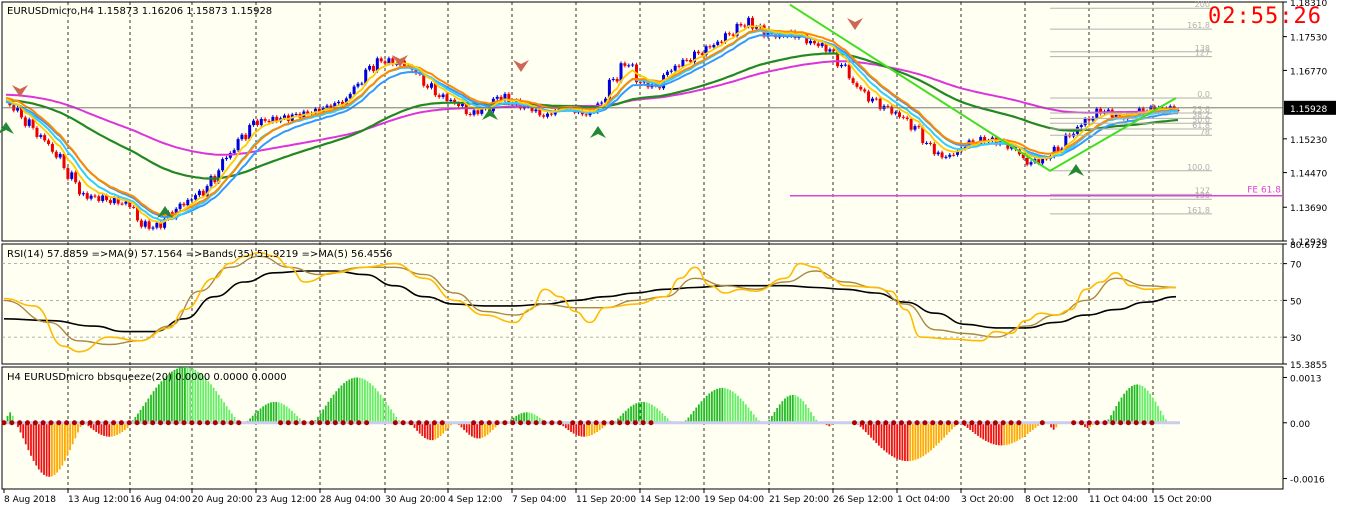 This screenshot has width=1358, height=510. I want to click on time-axis-label: 14 Sep 12:00, so click(670, 500).